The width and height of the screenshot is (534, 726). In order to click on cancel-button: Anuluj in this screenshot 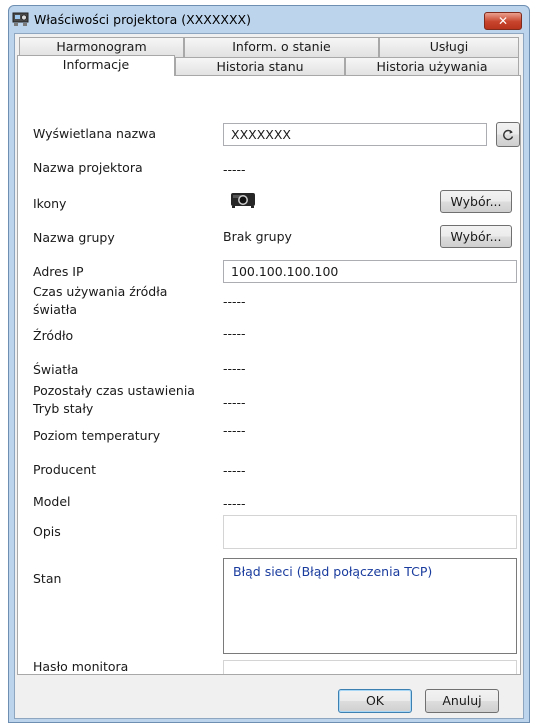, I will do `click(462, 701)`.